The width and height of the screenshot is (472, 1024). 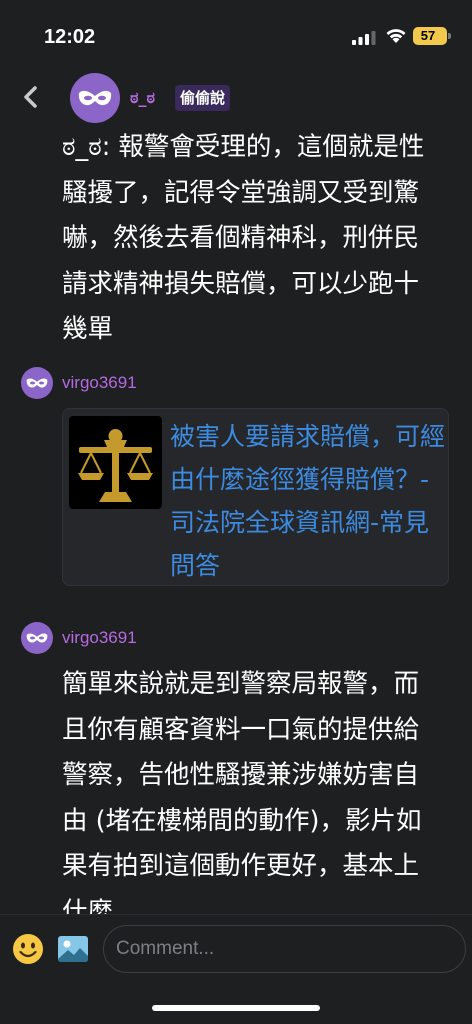 I want to click on home-indicator, so click(x=236, y=1008).